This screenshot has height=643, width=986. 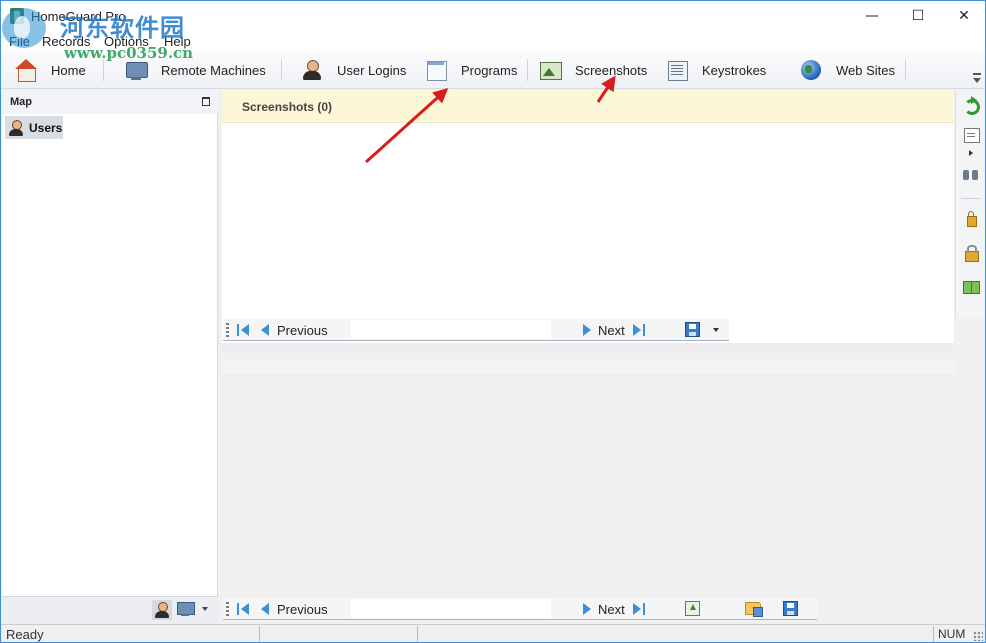 What do you see at coordinates (493, 16) in the screenshot?
I see `title-bar: HomeGuard Pro — ☐ ✕` at bounding box center [493, 16].